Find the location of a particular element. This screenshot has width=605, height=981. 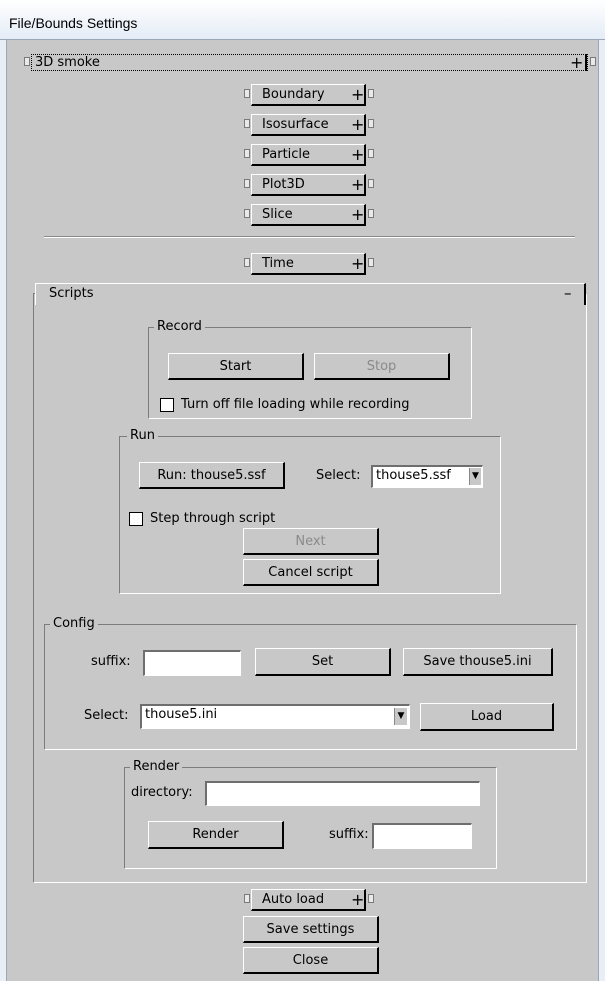

config-suffix-label: suffix: is located at coordinates (111, 661).